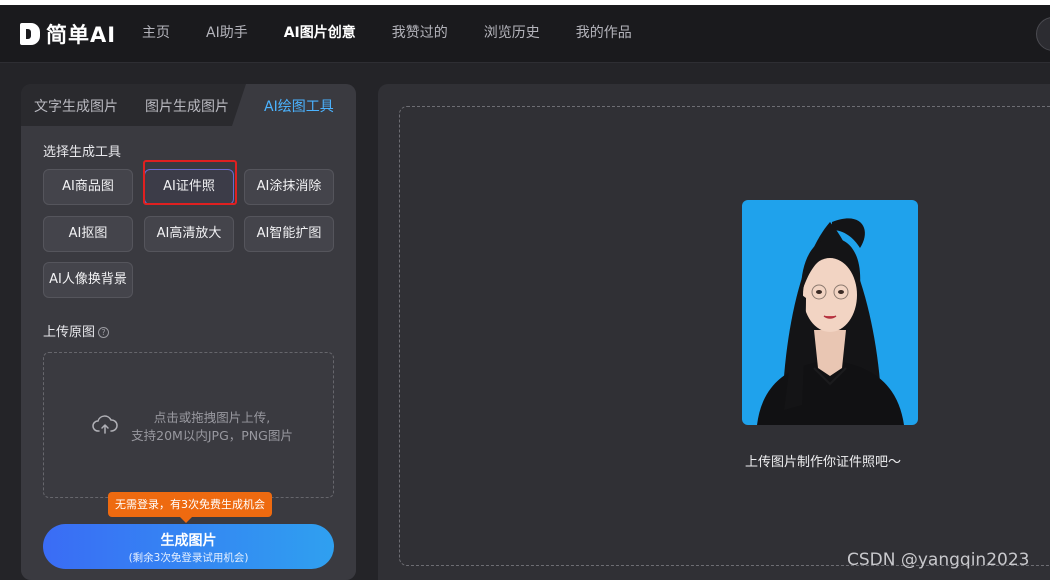 This screenshot has height=580, width=1050. What do you see at coordinates (30, 34) in the screenshot?
I see `logo-icon` at bounding box center [30, 34].